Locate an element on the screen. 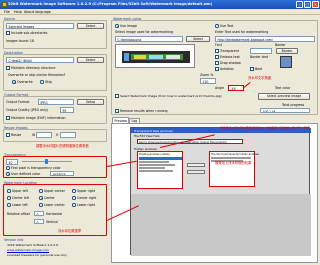 The image size is (320, 265). close-icon: × is located at coordinates (315, 4).